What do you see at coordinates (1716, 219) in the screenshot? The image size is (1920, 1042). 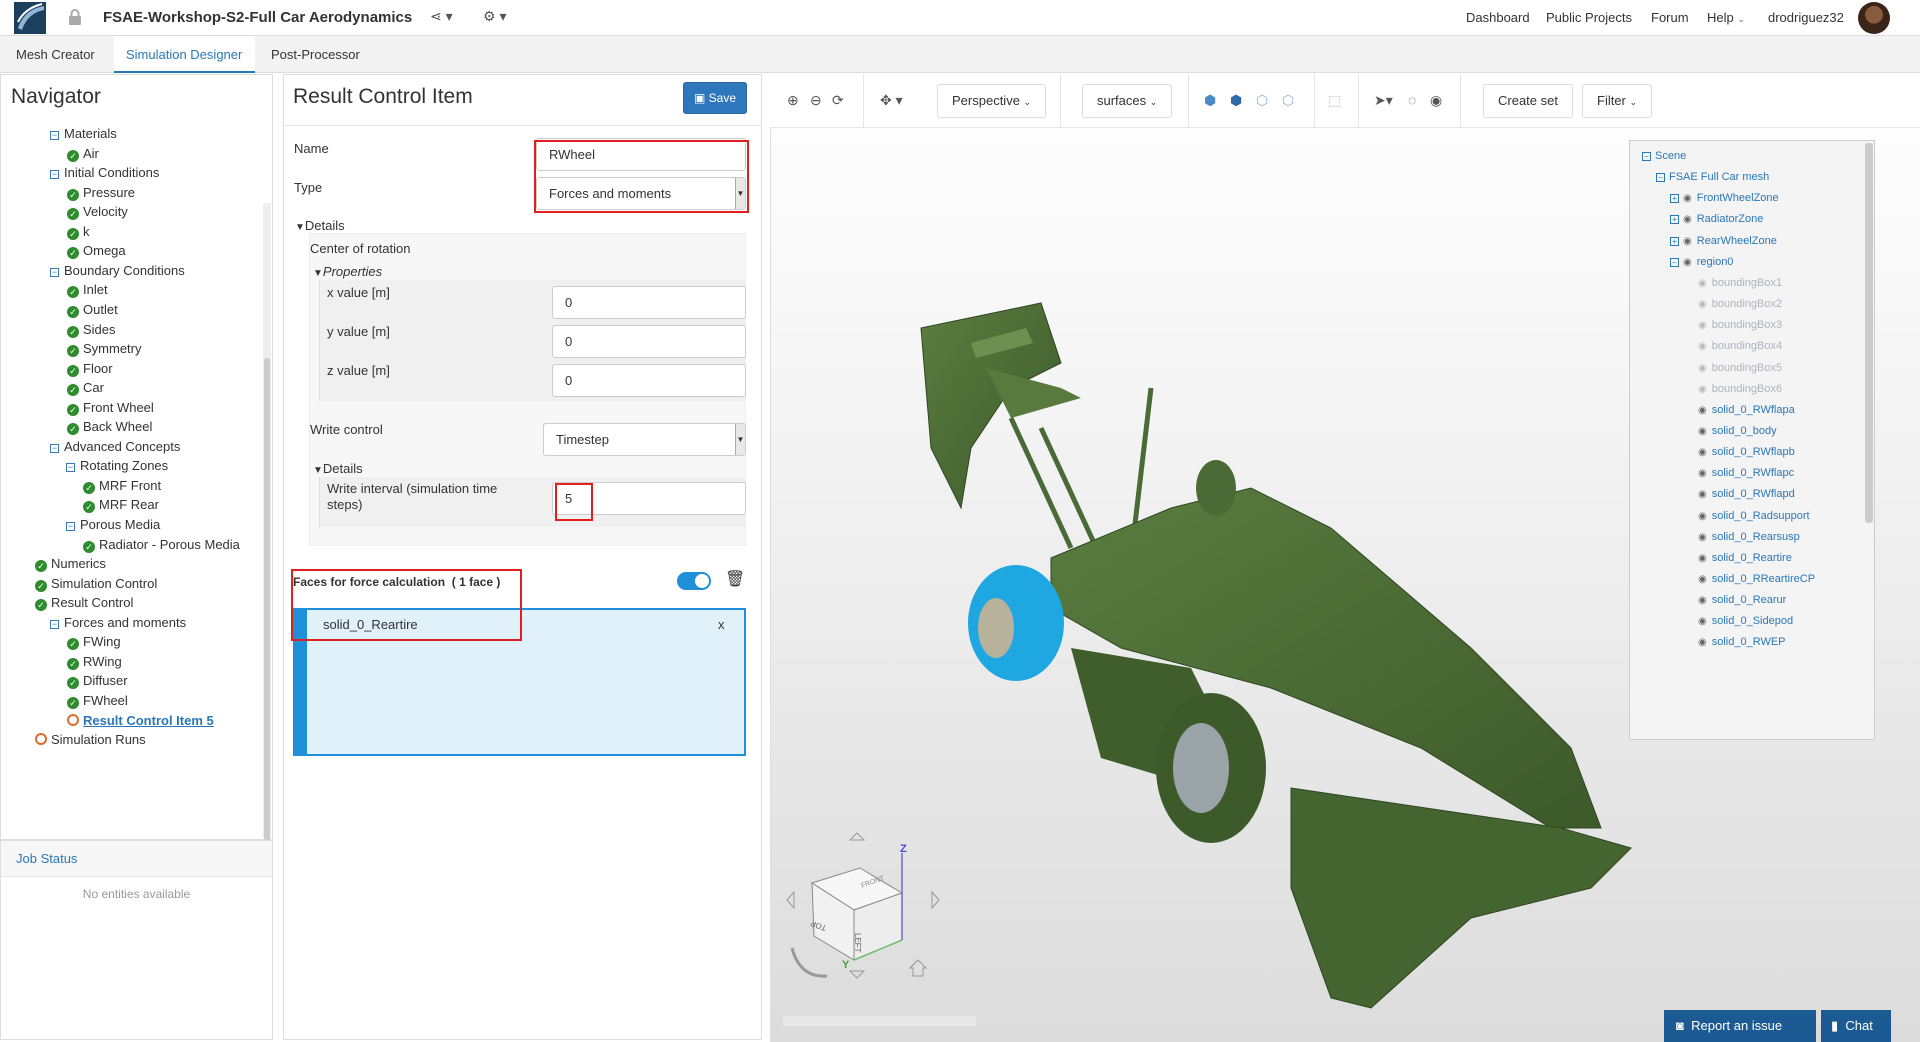 I see `scene-tree-item: + ◉ RadiatorZone` at bounding box center [1716, 219].